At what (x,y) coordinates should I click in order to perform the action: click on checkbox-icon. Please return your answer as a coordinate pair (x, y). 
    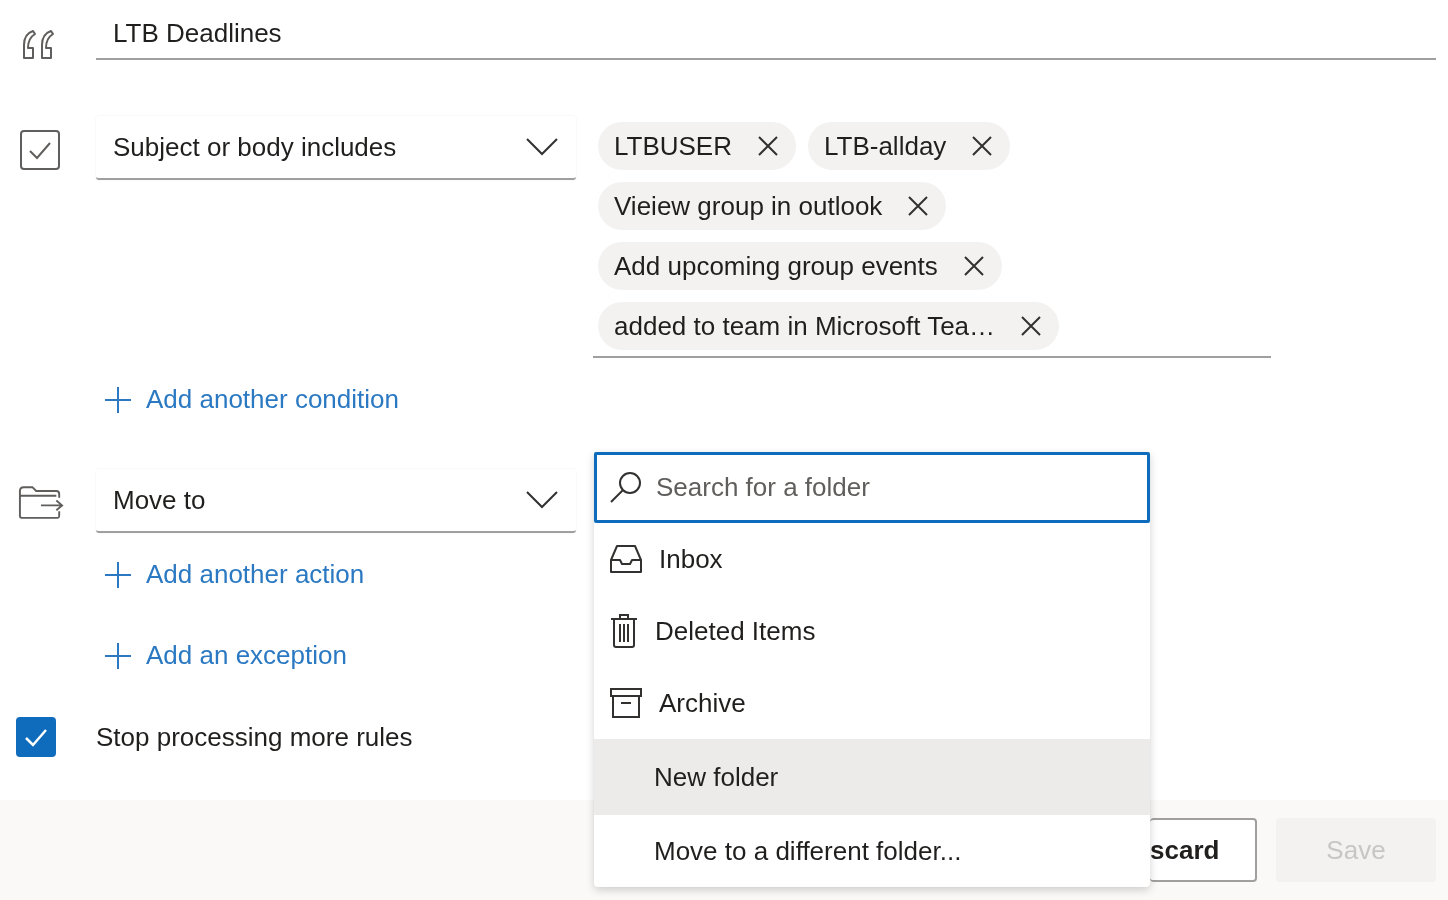
    Looking at the image, I should click on (40, 150).